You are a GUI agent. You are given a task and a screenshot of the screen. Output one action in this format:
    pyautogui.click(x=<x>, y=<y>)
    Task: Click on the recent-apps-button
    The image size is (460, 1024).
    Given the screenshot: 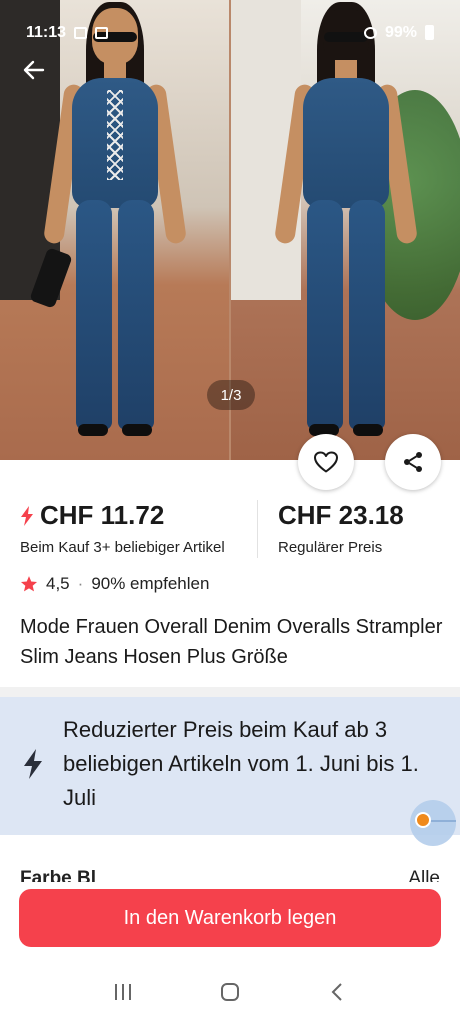 What is the action you would take?
    pyautogui.click(x=123, y=992)
    